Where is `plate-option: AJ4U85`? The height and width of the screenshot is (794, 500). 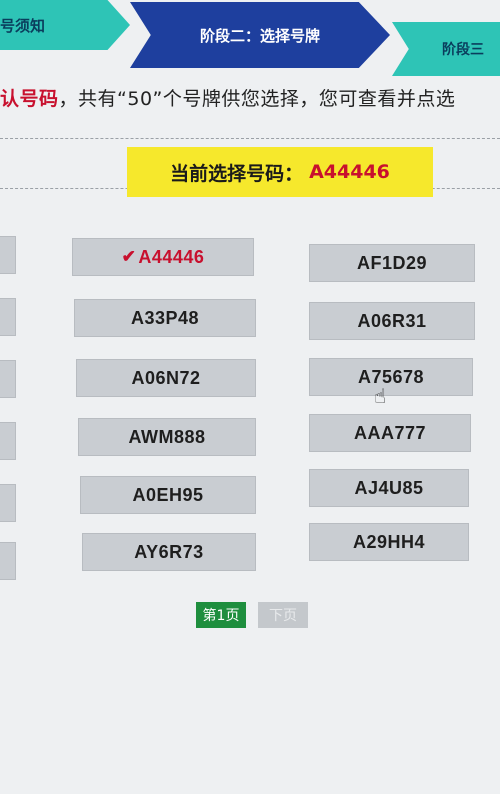 plate-option: AJ4U85 is located at coordinates (389, 488).